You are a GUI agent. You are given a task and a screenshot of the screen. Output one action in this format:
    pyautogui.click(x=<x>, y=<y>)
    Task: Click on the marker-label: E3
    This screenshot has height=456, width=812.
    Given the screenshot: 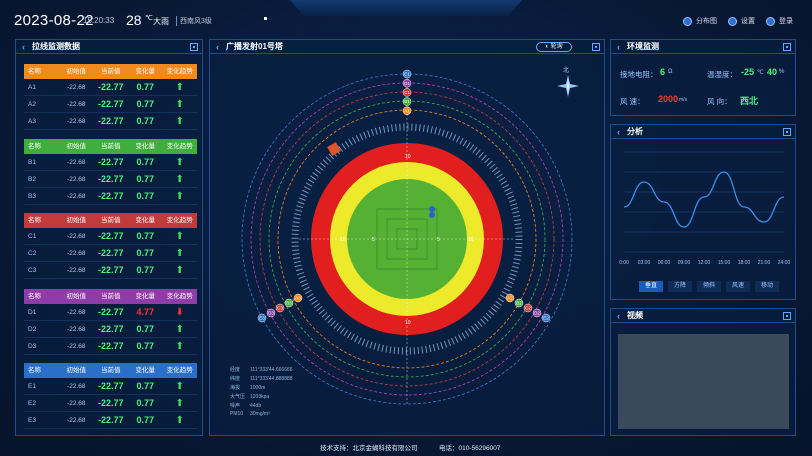 What is the action you would take?
    pyautogui.click(x=262, y=318)
    